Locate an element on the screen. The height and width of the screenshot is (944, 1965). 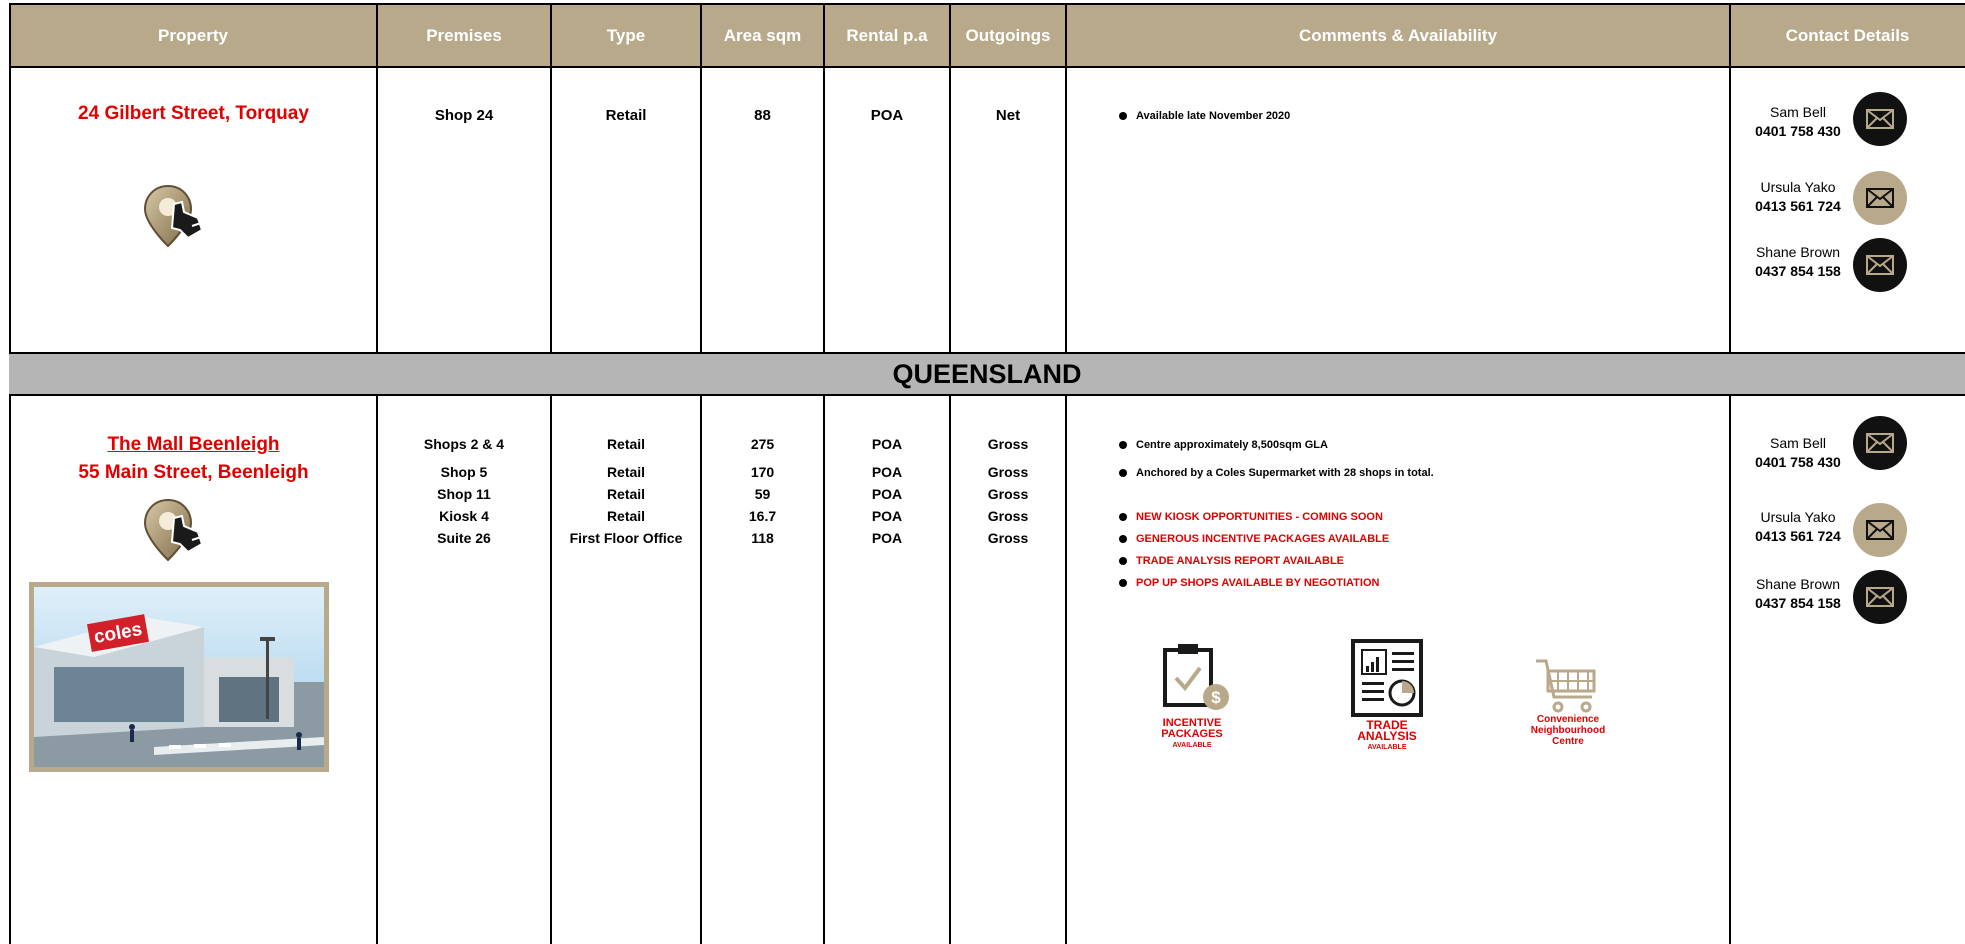
contact-phone: 0401 758 430 is located at coordinates (1798, 462).